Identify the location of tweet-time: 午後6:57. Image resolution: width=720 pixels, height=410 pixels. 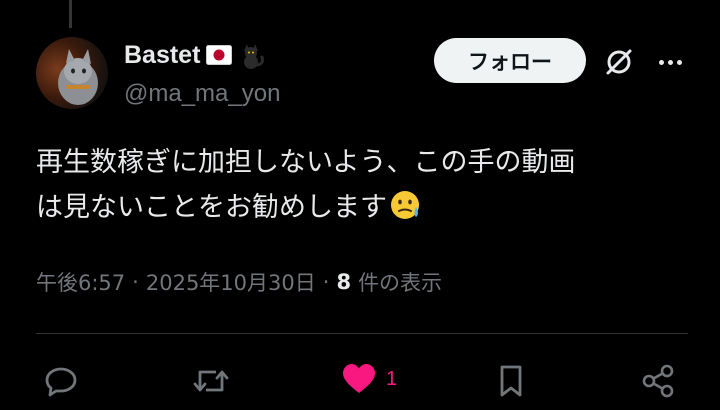
(80, 282).